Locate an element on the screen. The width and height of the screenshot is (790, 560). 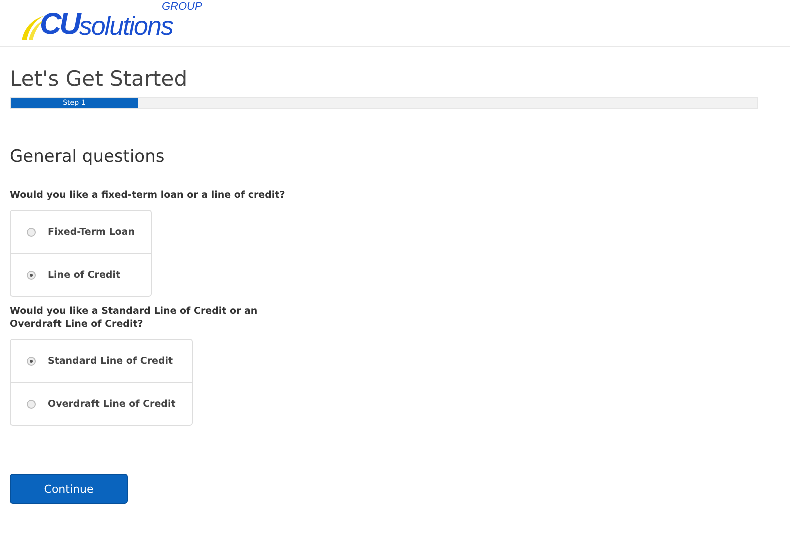
logo-mark: CU is located at coordinates (60, 25).